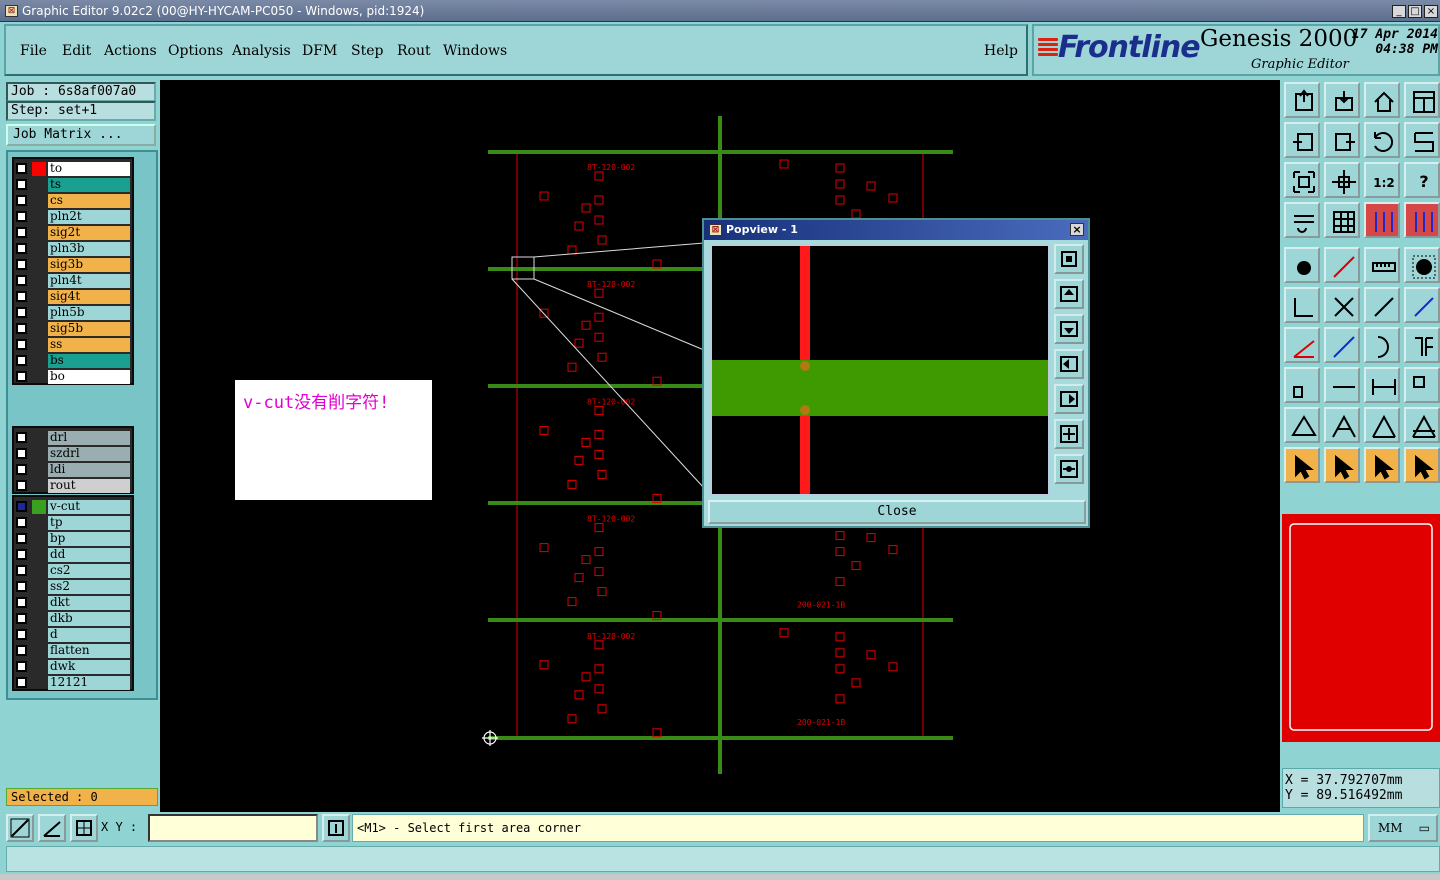 This screenshot has width=1440, height=880. What do you see at coordinates (84, 828) in the screenshot?
I see `grid-button` at bounding box center [84, 828].